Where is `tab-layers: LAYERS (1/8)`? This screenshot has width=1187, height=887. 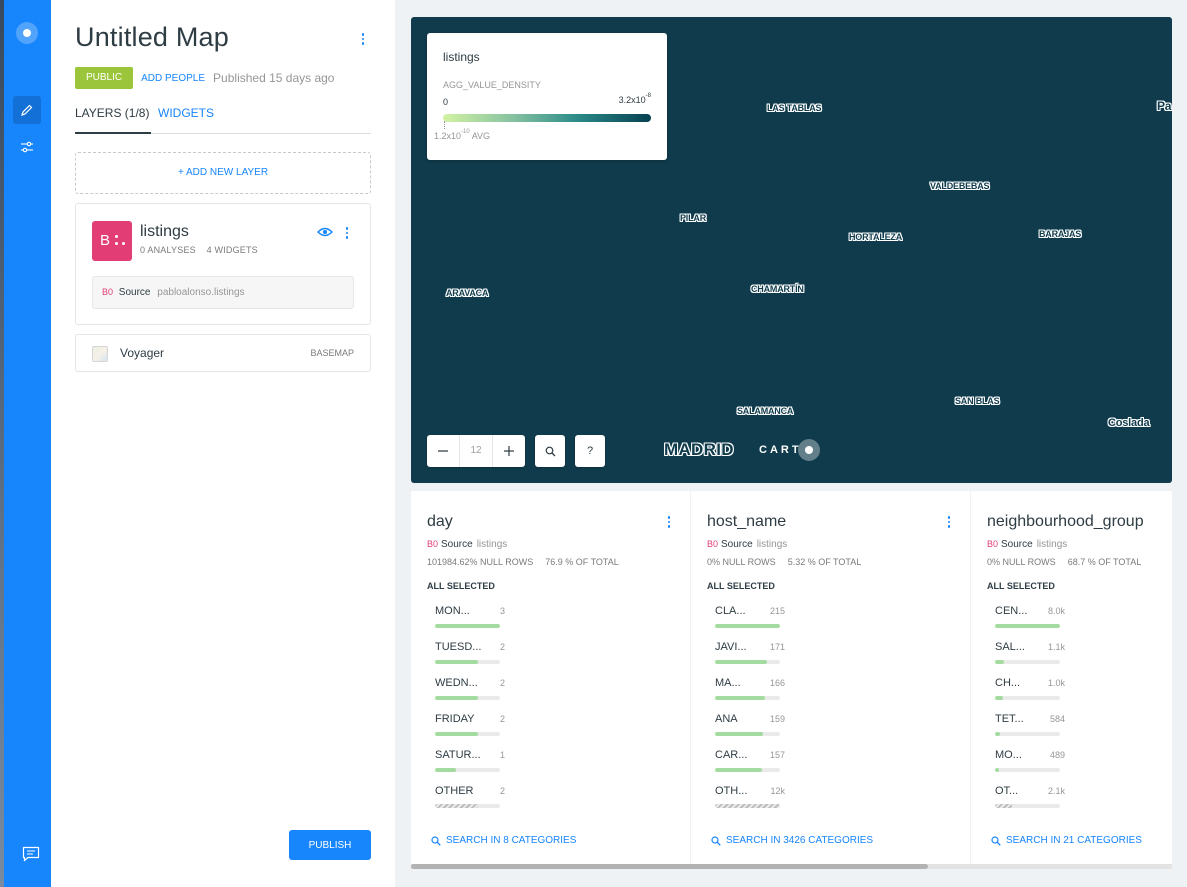 tab-layers: LAYERS (1/8) is located at coordinates (113, 119).